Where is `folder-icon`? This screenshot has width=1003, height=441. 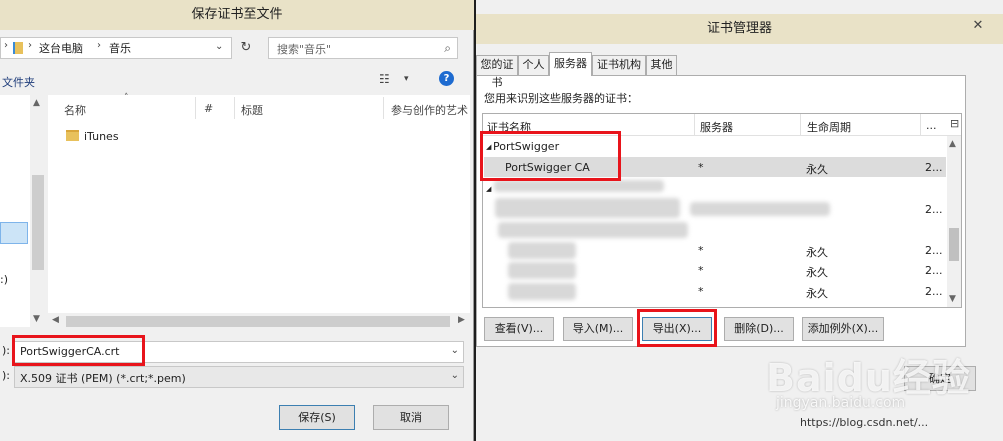
folder-icon is located at coordinates (72, 135).